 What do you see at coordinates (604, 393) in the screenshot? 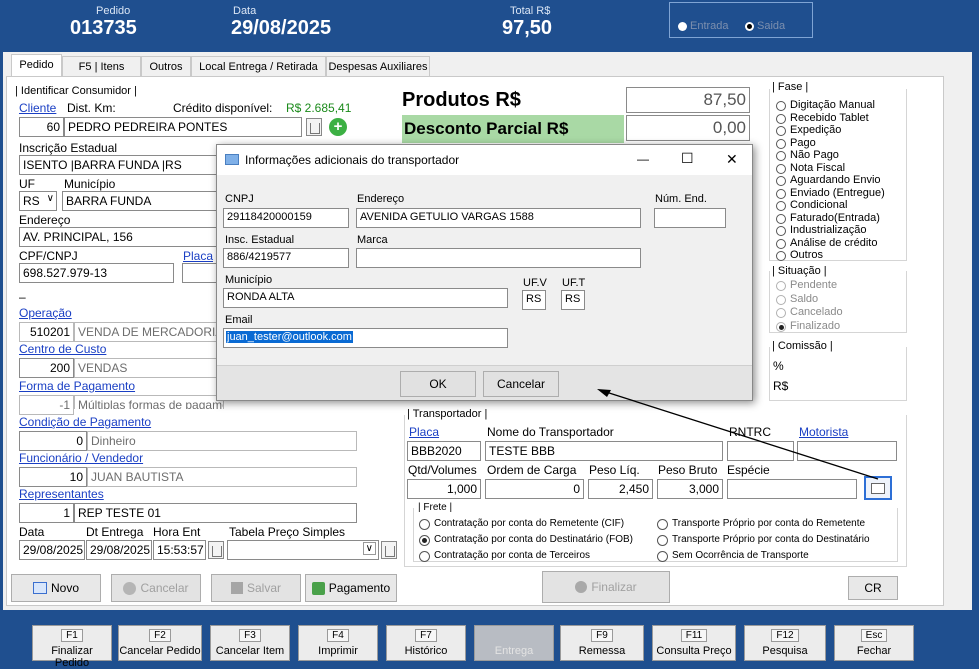
I see `arrow-head` at bounding box center [604, 393].